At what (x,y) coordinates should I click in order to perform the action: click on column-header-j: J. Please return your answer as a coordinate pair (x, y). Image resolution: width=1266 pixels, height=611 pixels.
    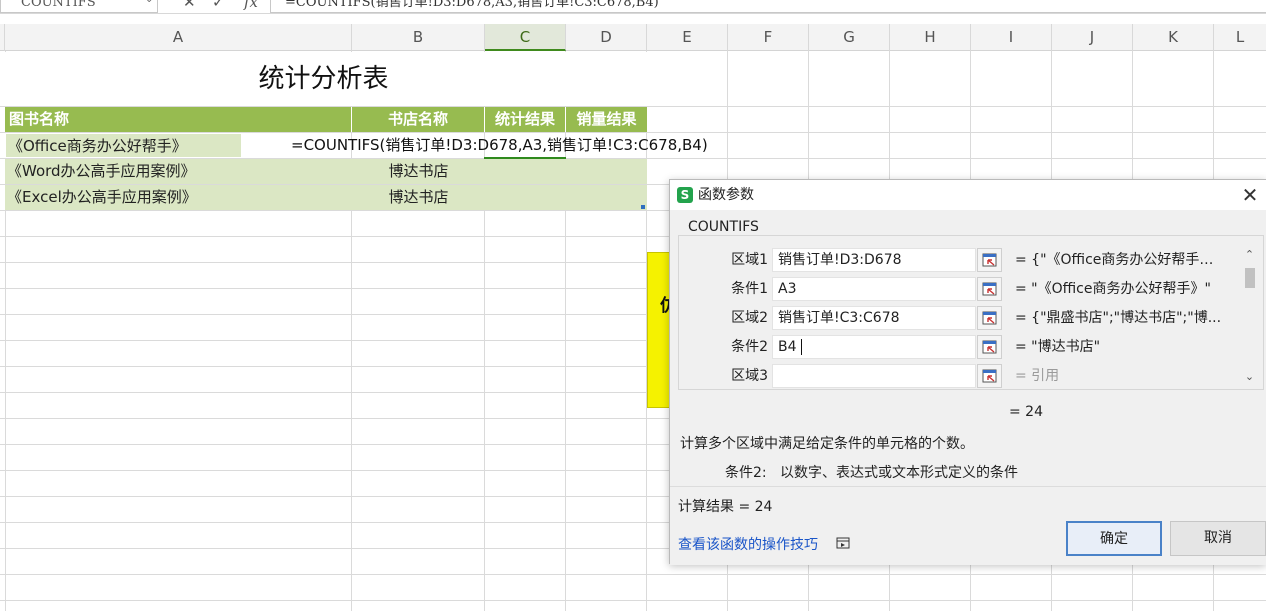
    Looking at the image, I should click on (1092, 37).